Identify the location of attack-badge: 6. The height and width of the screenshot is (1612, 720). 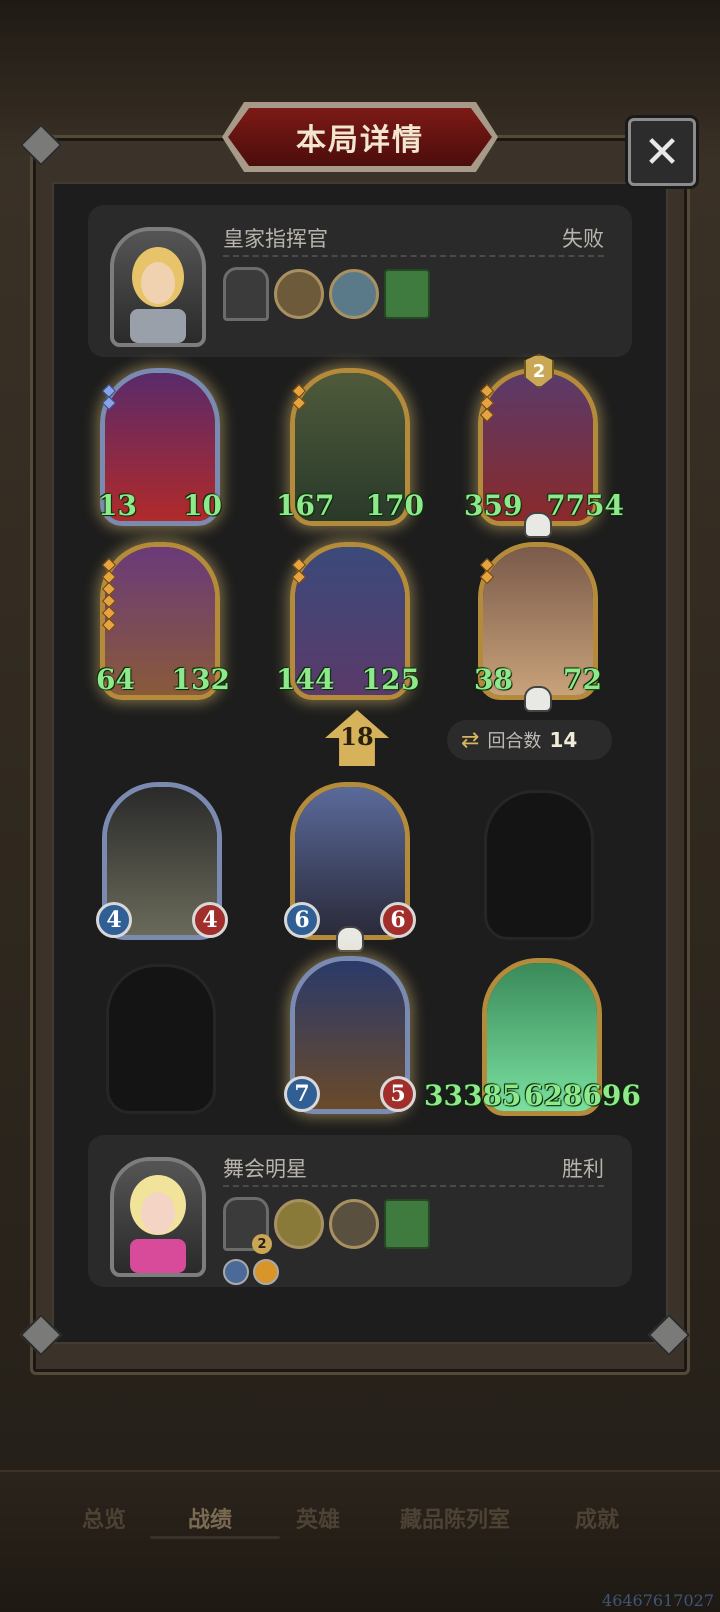
(302, 920).